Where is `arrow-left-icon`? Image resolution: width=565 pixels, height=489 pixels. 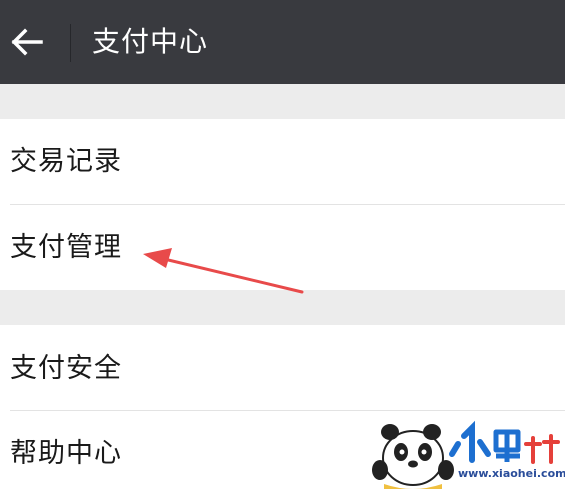 arrow-left-icon is located at coordinates (27, 42).